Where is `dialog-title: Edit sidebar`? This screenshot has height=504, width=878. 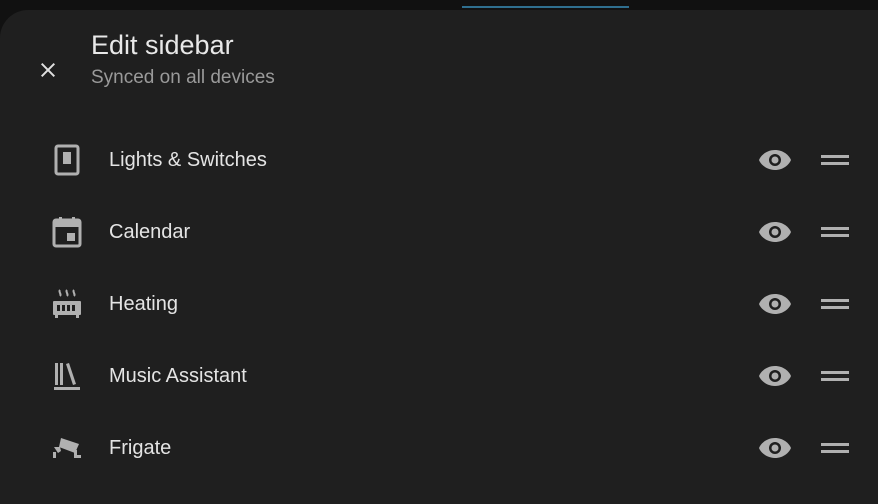
dialog-title: Edit sidebar is located at coordinates (162, 45).